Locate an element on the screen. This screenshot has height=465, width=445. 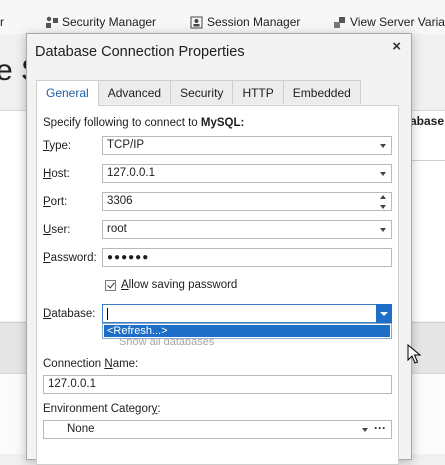
dropdown-option-refresh: <Refresh...> is located at coordinates (247, 331).